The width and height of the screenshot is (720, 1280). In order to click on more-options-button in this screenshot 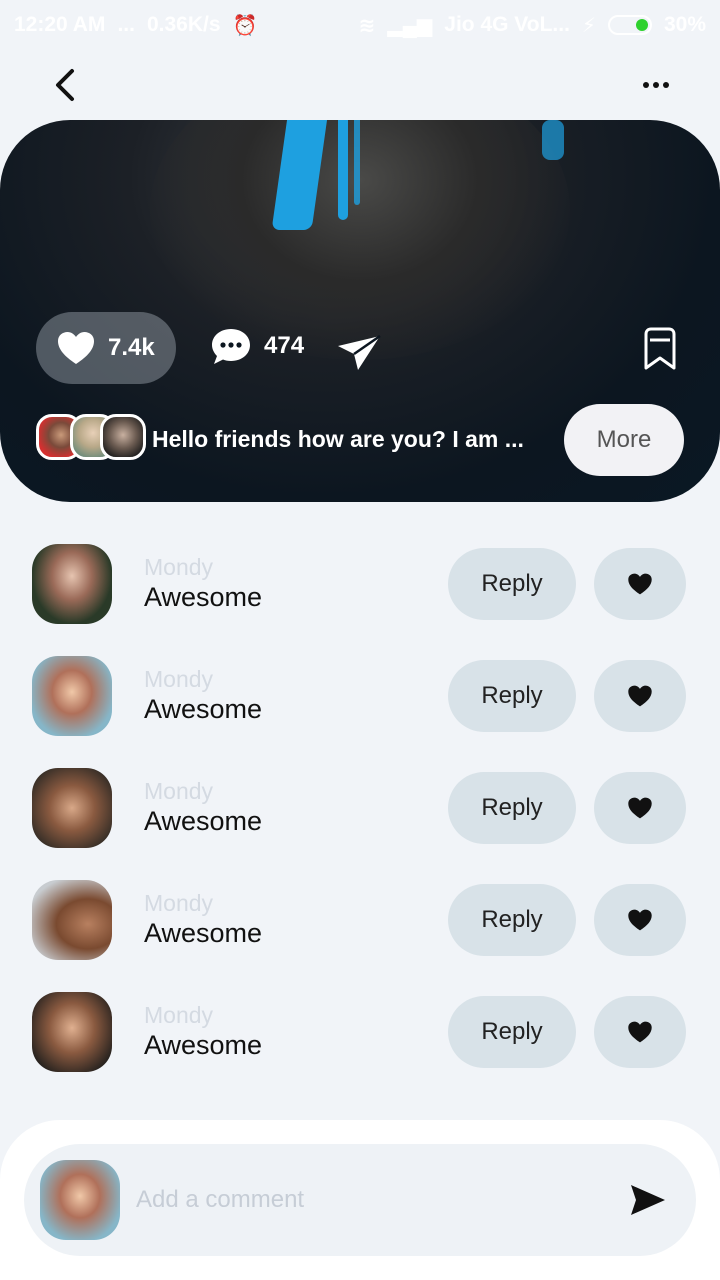, I will do `click(656, 85)`.